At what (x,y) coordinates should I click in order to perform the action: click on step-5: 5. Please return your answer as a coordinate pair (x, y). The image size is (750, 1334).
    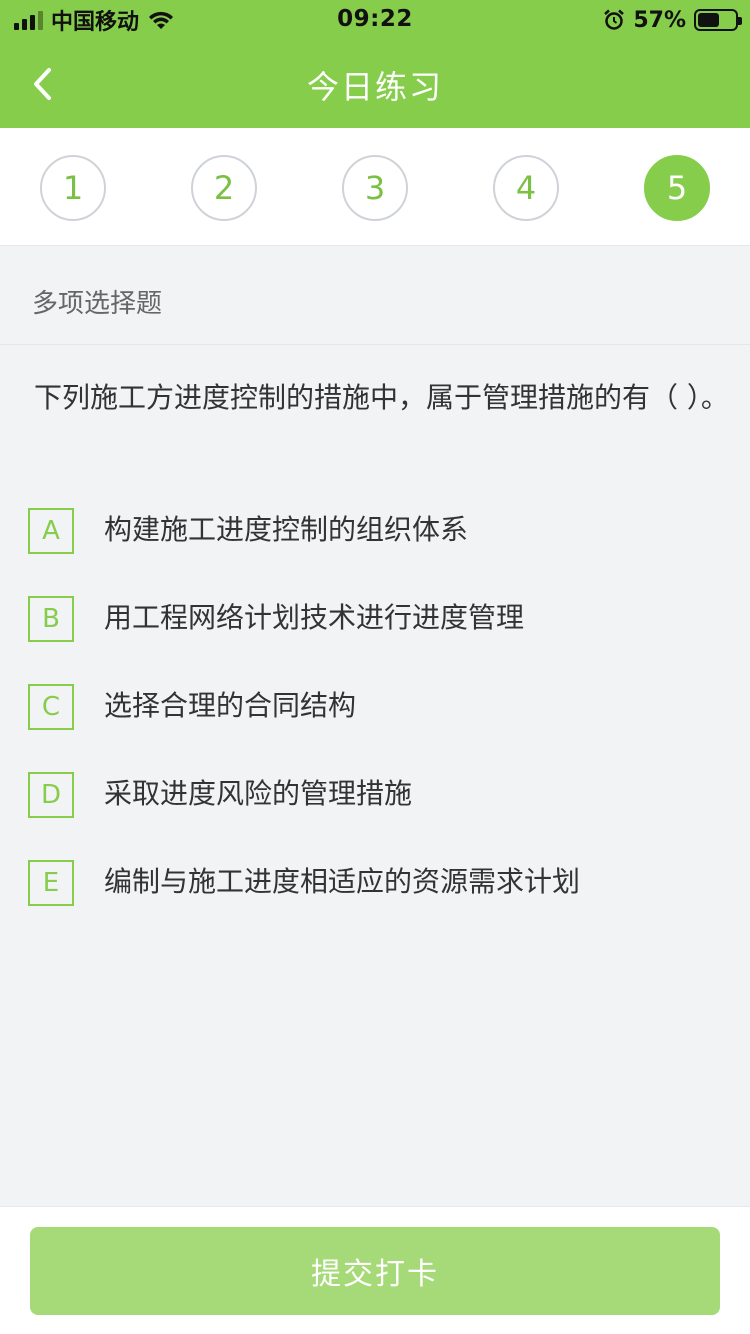
    Looking at the image, I should click on (677, 188).